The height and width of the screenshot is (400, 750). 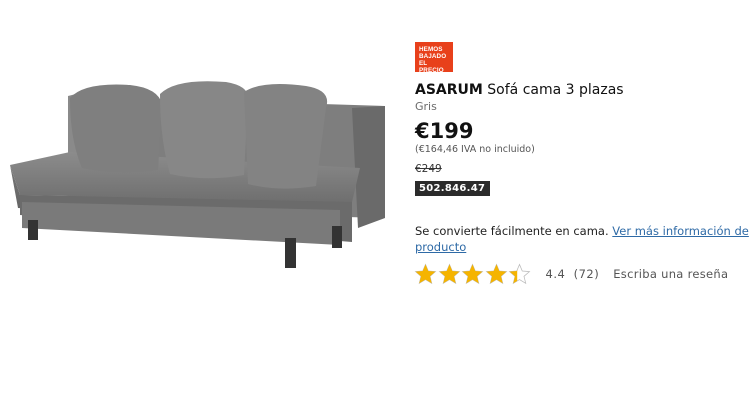 I want to click on price-without-vat: (€164,46 IVA no incluido), so click(x=475, y=149).